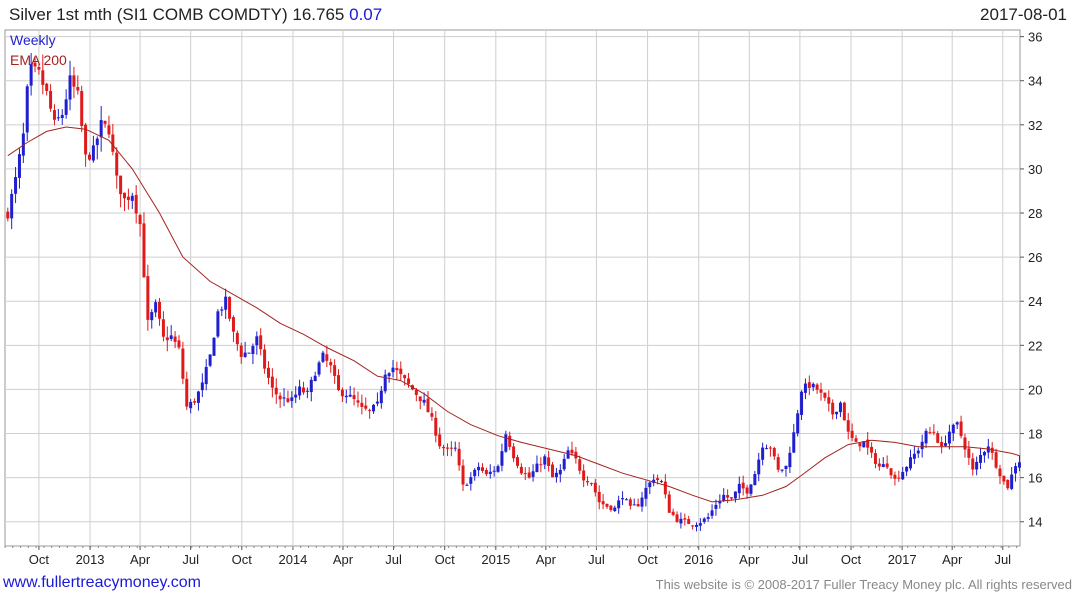 The height and width of the screenshot is (600, 1075). I want to click on legend-ema-200: EMA 200, so click(38, 60).